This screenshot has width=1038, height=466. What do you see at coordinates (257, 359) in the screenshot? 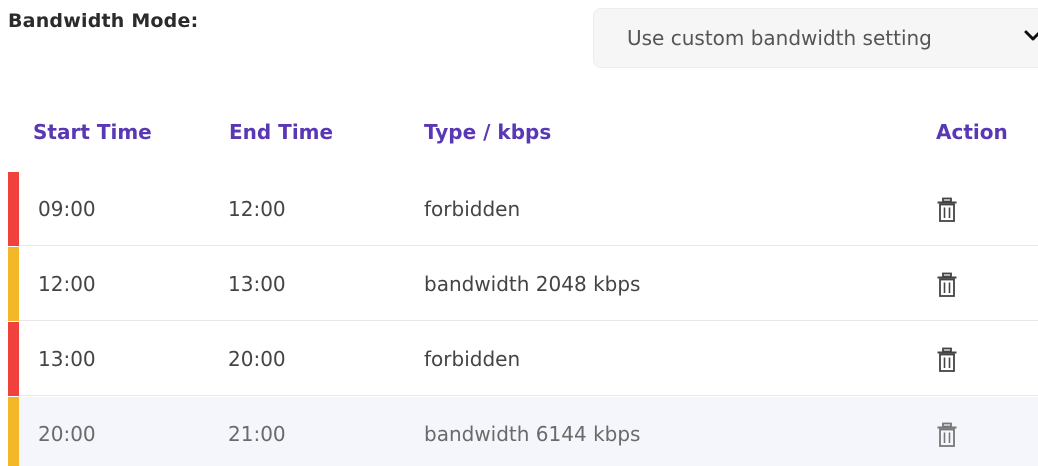
I see `row-end-time: 20:00` at bounding box center [257, 359].